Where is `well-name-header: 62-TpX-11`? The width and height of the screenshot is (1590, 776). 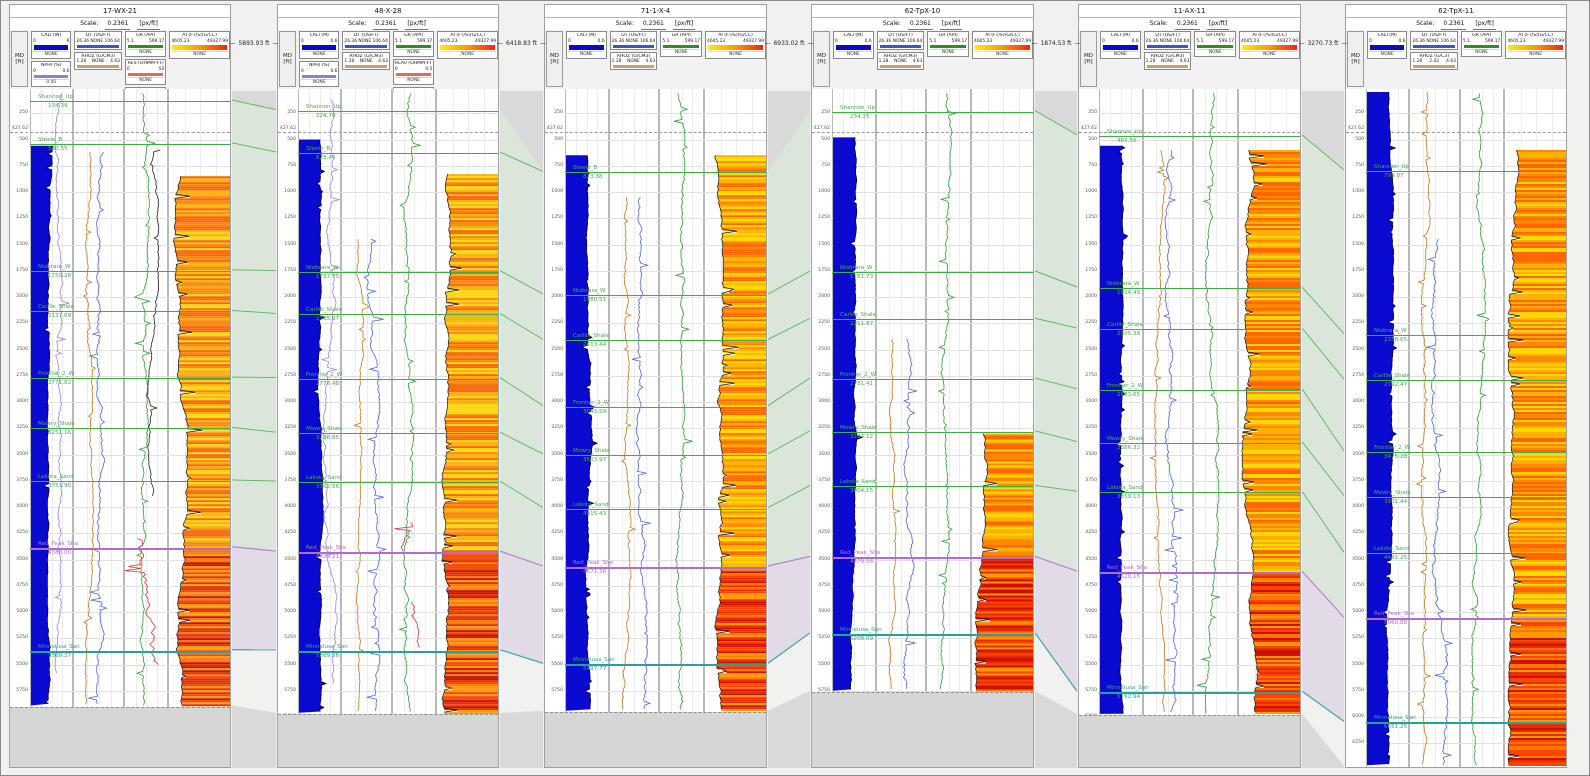 well-name-header: 62-TpX-11 is located at coordinates (1456, 11).